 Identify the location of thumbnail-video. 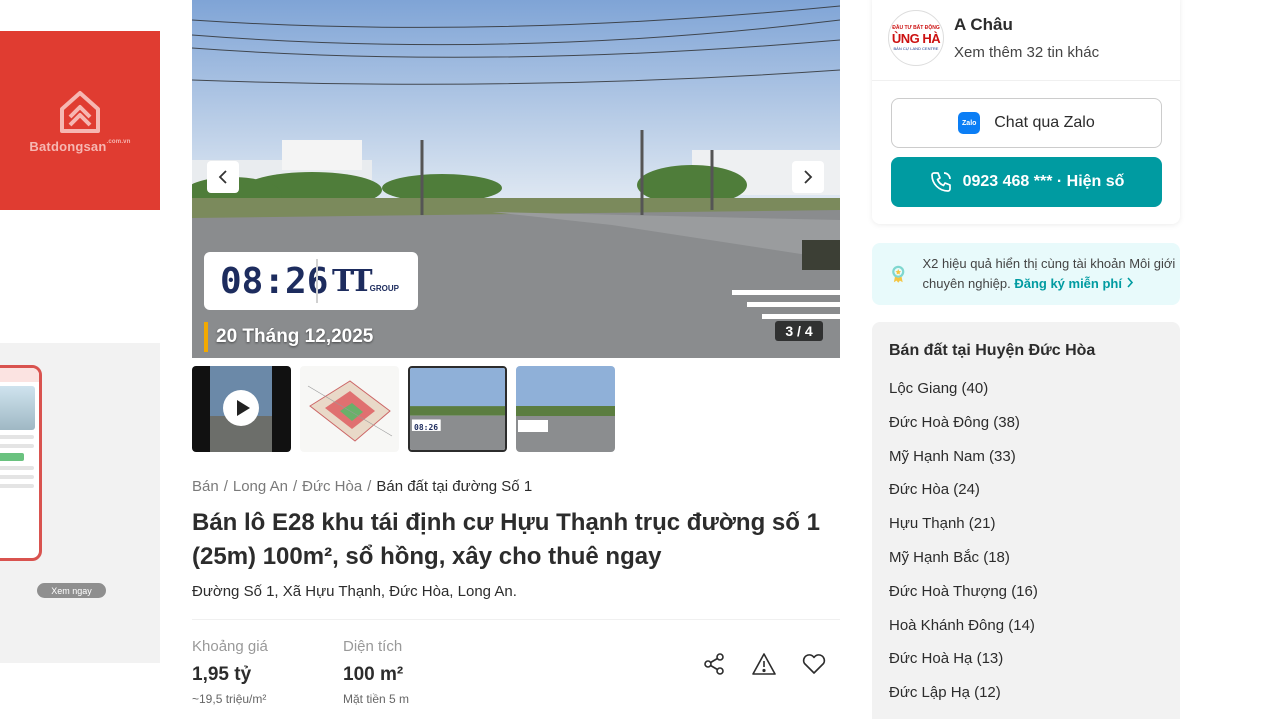
(241, 409).